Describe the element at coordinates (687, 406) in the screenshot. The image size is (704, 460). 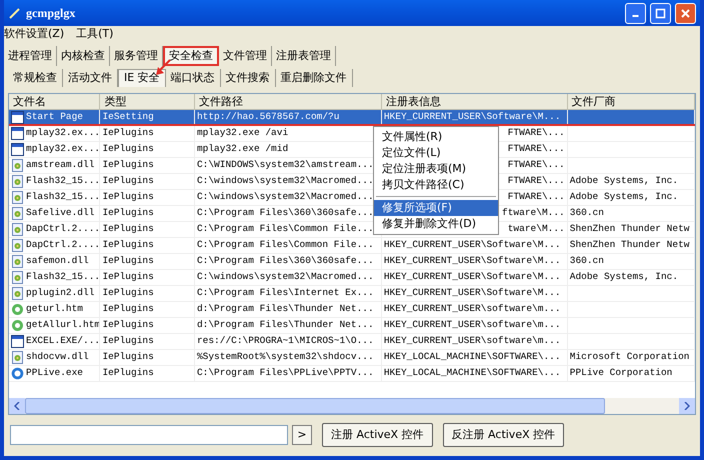
I see `scroll-right-icon` at that location.